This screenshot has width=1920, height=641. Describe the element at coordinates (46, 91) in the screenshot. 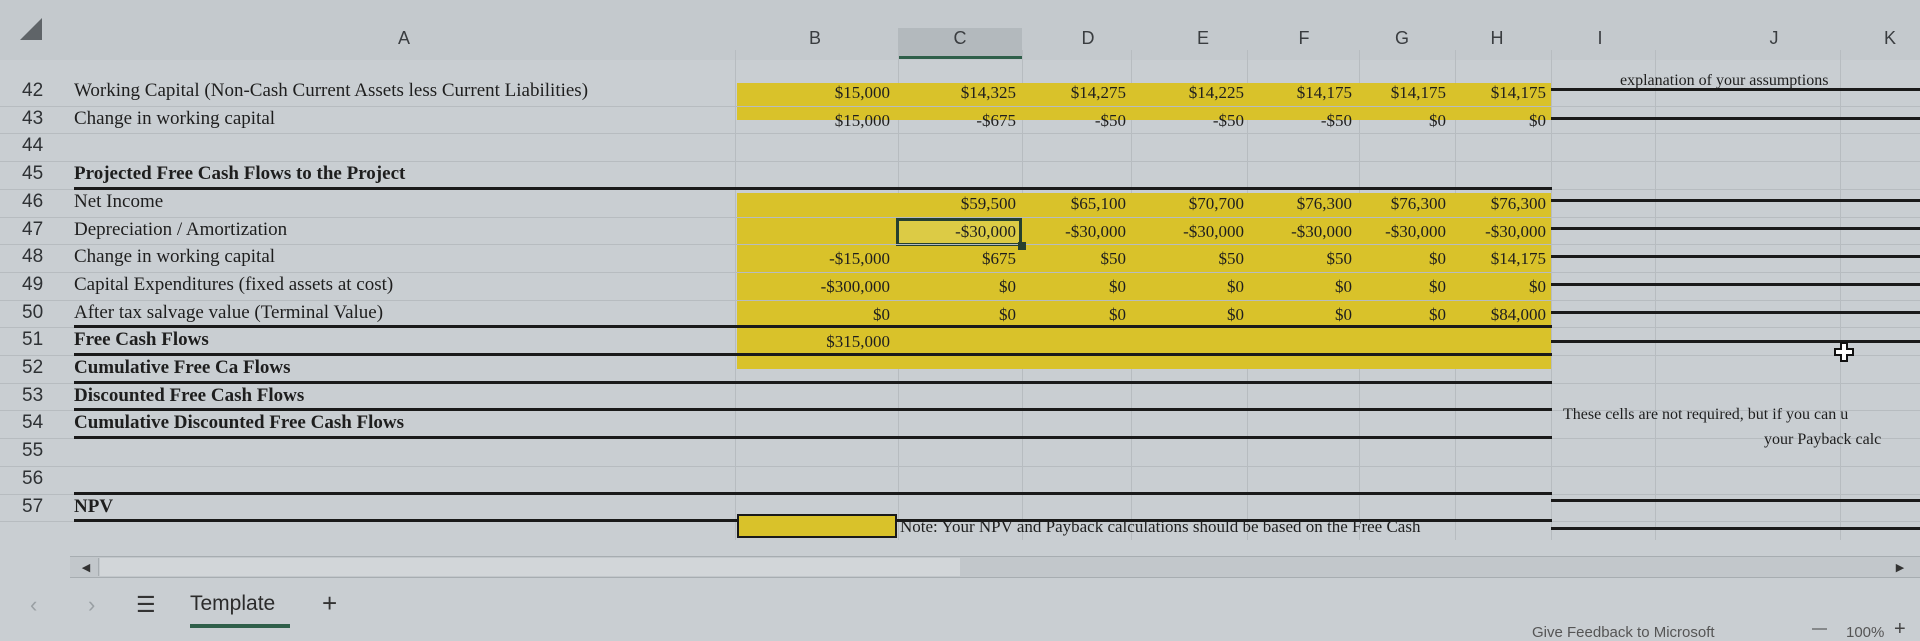

I see `row-number-42: 42` at that location.